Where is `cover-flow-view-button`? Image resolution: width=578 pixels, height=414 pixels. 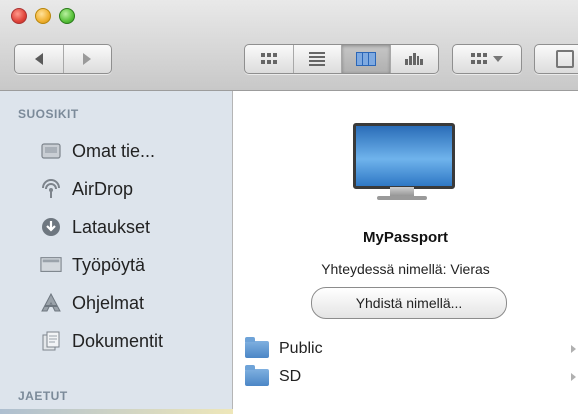
cover-flow-view-button is located at coordinates (415, 59).